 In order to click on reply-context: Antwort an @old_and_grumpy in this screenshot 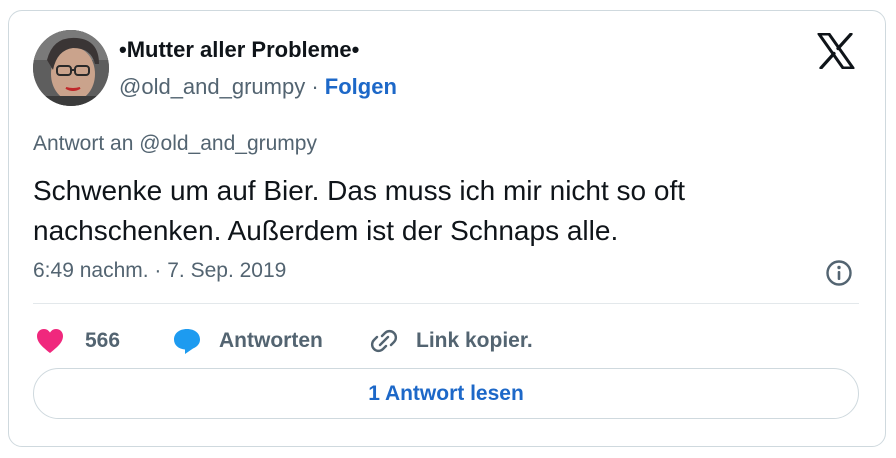, I will do `click(175, 144)`.